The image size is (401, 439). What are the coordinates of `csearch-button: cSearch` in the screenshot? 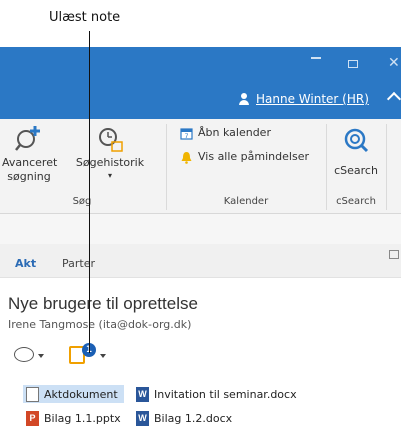 It's located at (356, 152).